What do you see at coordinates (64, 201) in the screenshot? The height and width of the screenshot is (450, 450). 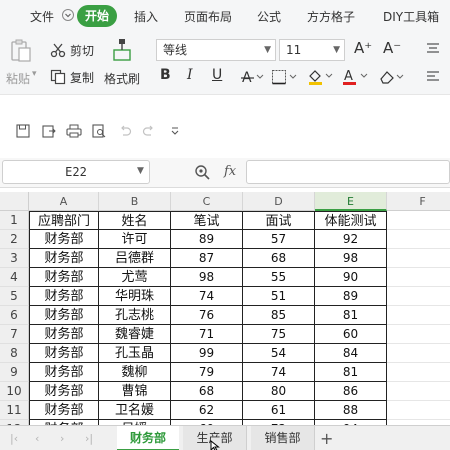 I see `column-header-a: A` at bounding box center [64, 201].